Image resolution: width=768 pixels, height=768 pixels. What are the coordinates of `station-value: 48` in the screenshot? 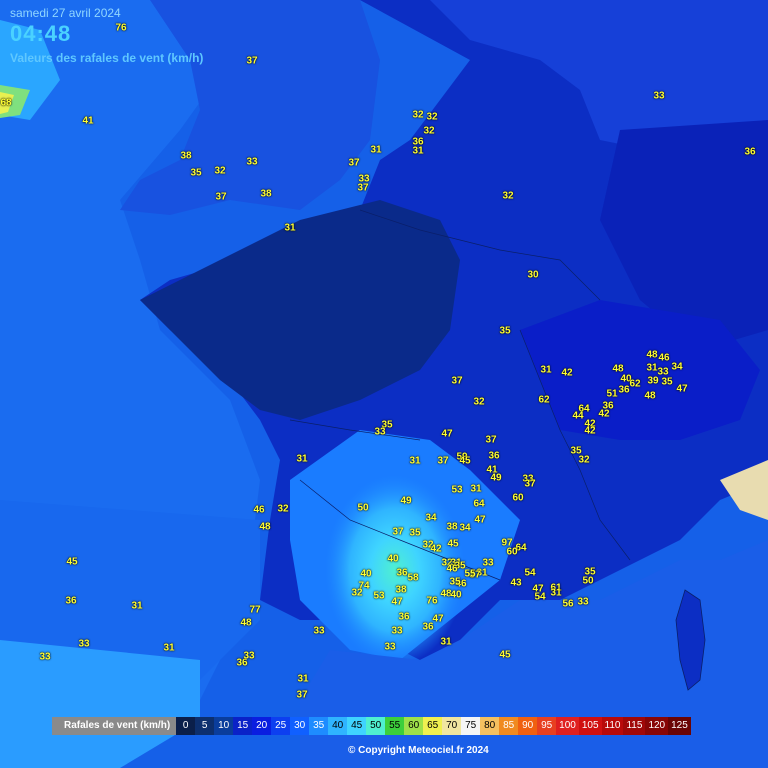 It's located at (652, 355).